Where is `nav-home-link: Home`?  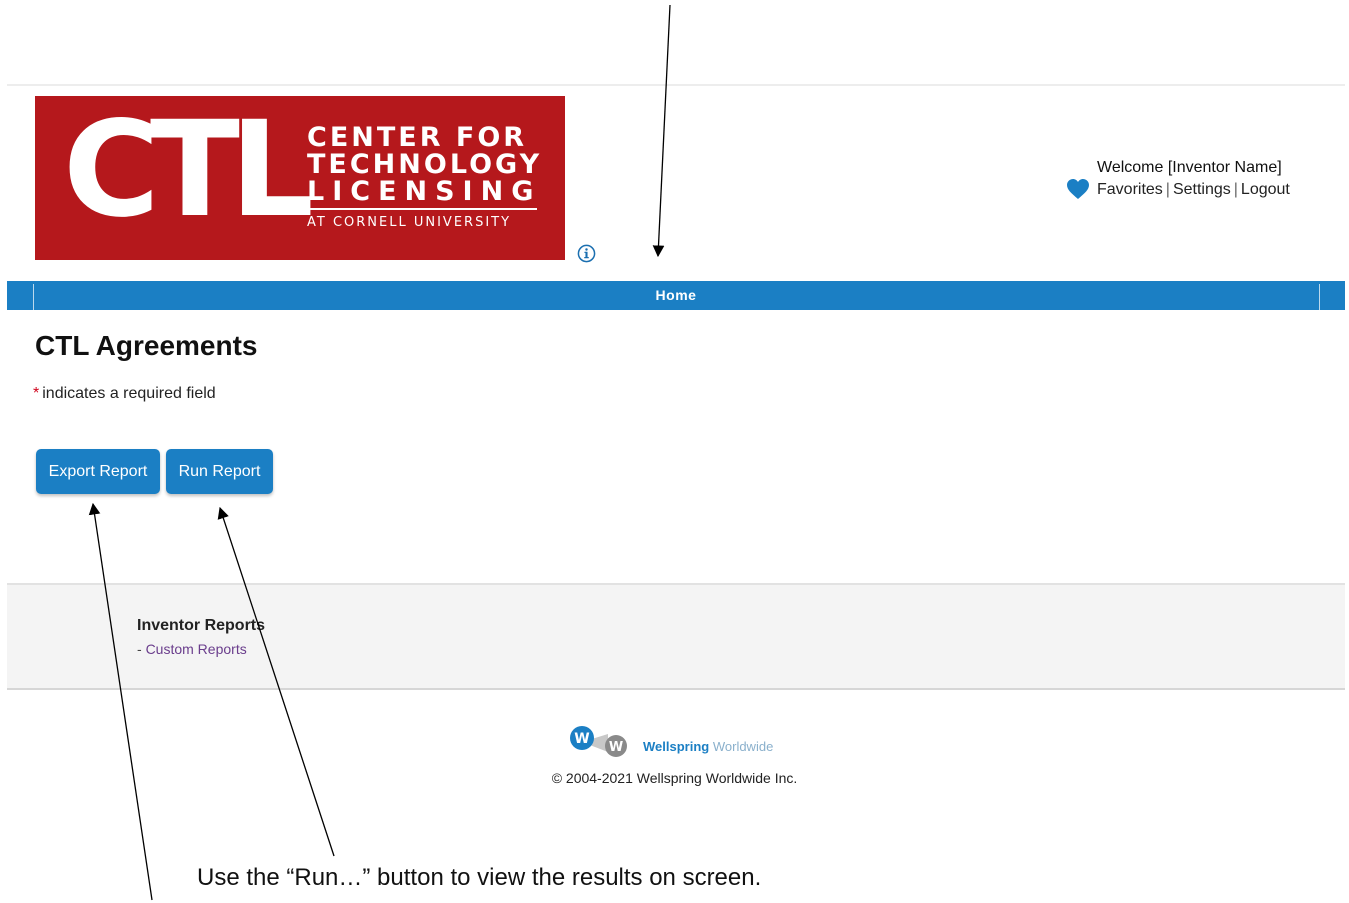 nav-home-link: Home is located at coordinates (676, 295).